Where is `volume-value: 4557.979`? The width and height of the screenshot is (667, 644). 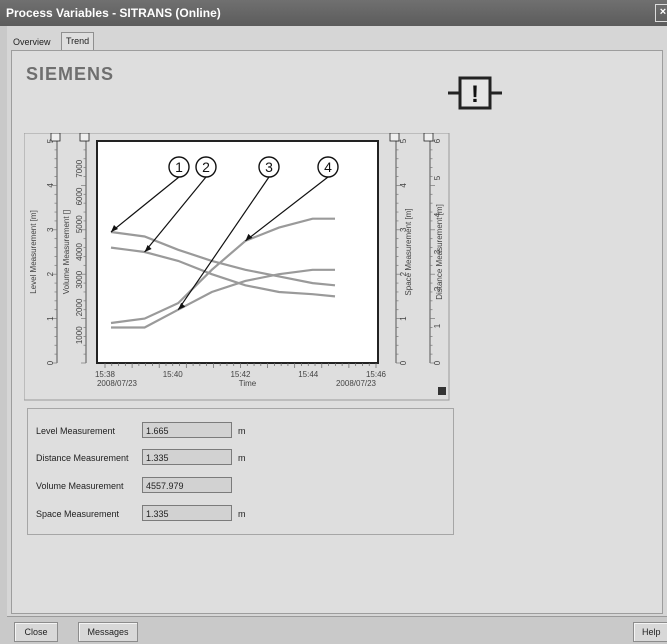 volume-value: 4557.979 is located at coordinates (187, 485).